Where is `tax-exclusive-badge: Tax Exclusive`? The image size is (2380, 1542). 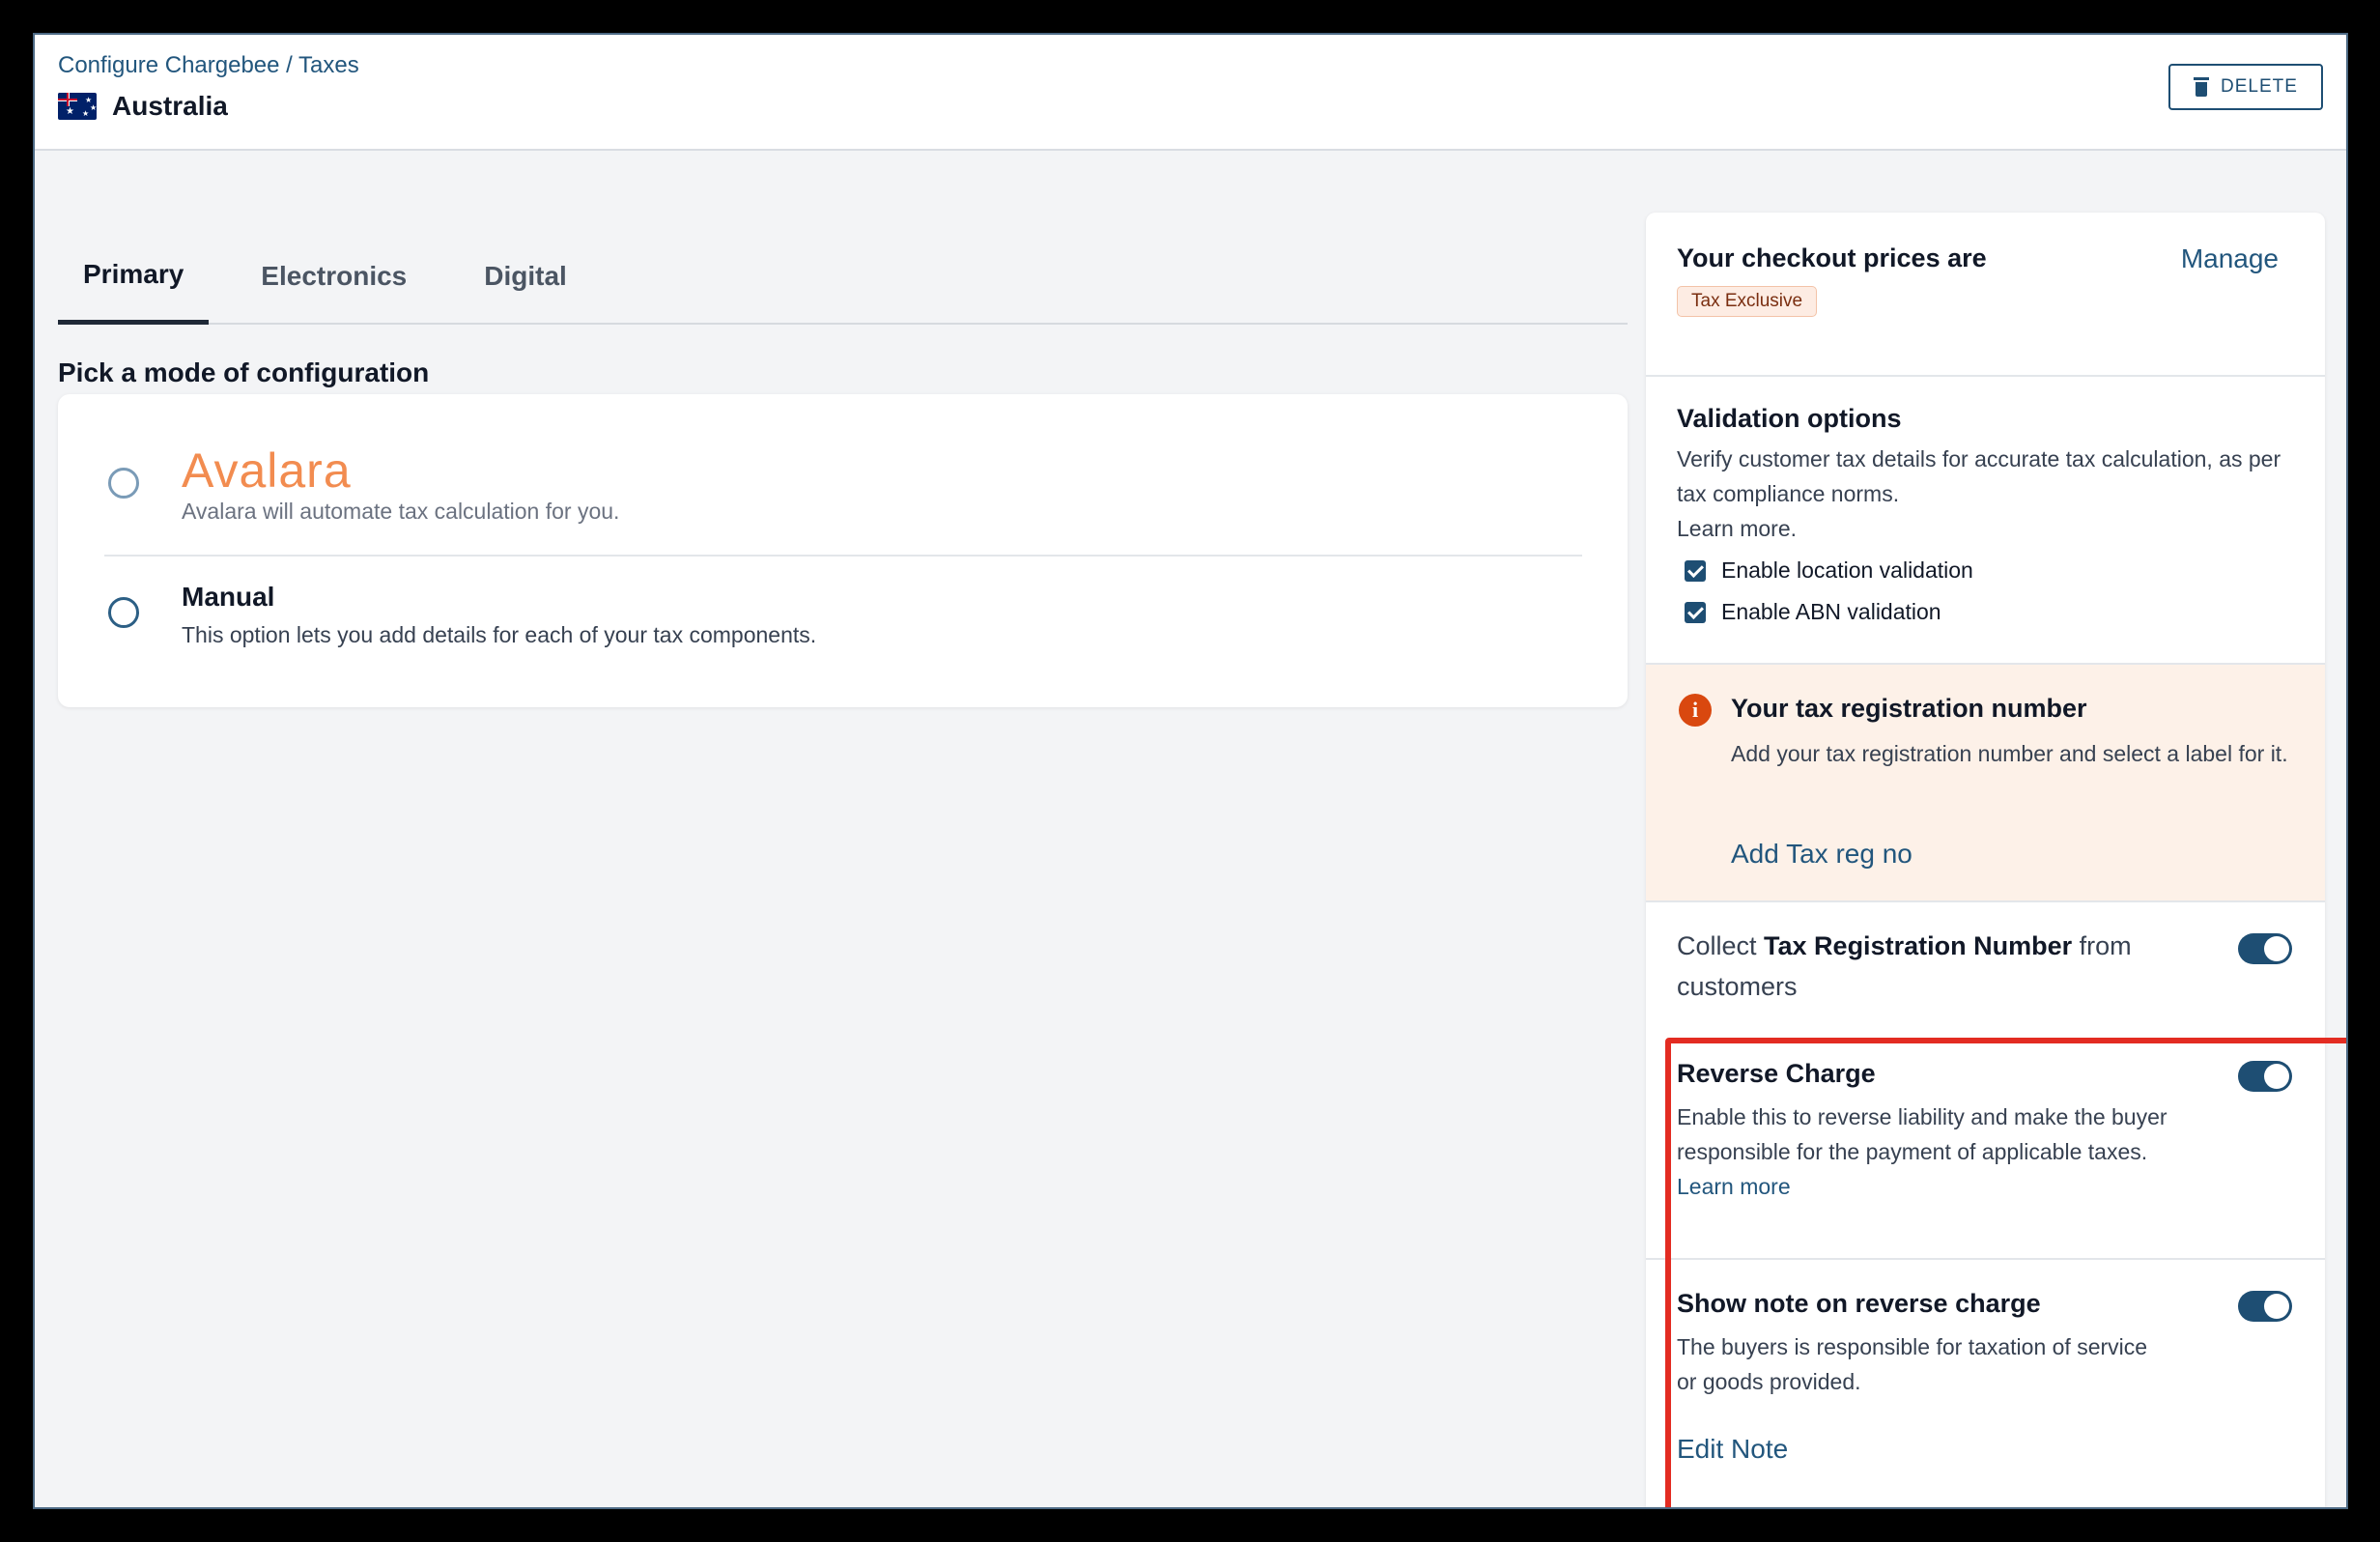 tax-exclusive-badge: Tax Exclusive is located at coordinates (1748, 302).